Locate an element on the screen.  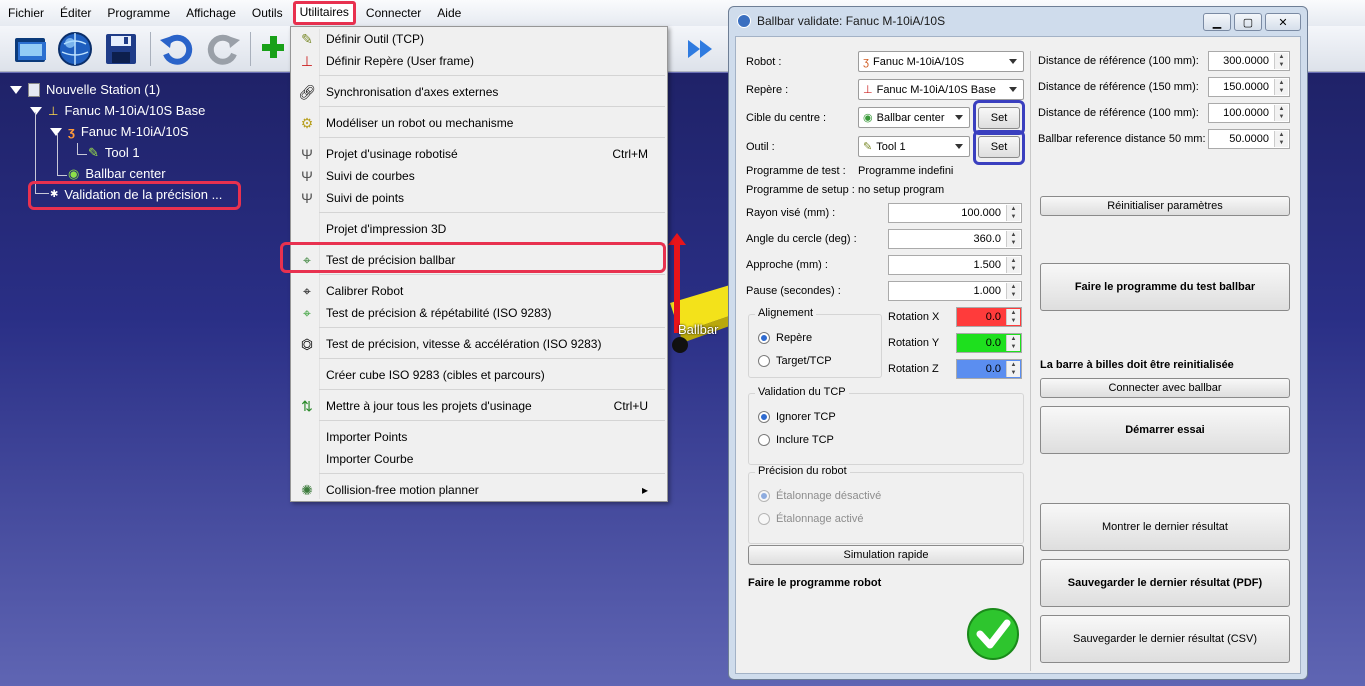
blank-icon is located at coordinates (307, 375).